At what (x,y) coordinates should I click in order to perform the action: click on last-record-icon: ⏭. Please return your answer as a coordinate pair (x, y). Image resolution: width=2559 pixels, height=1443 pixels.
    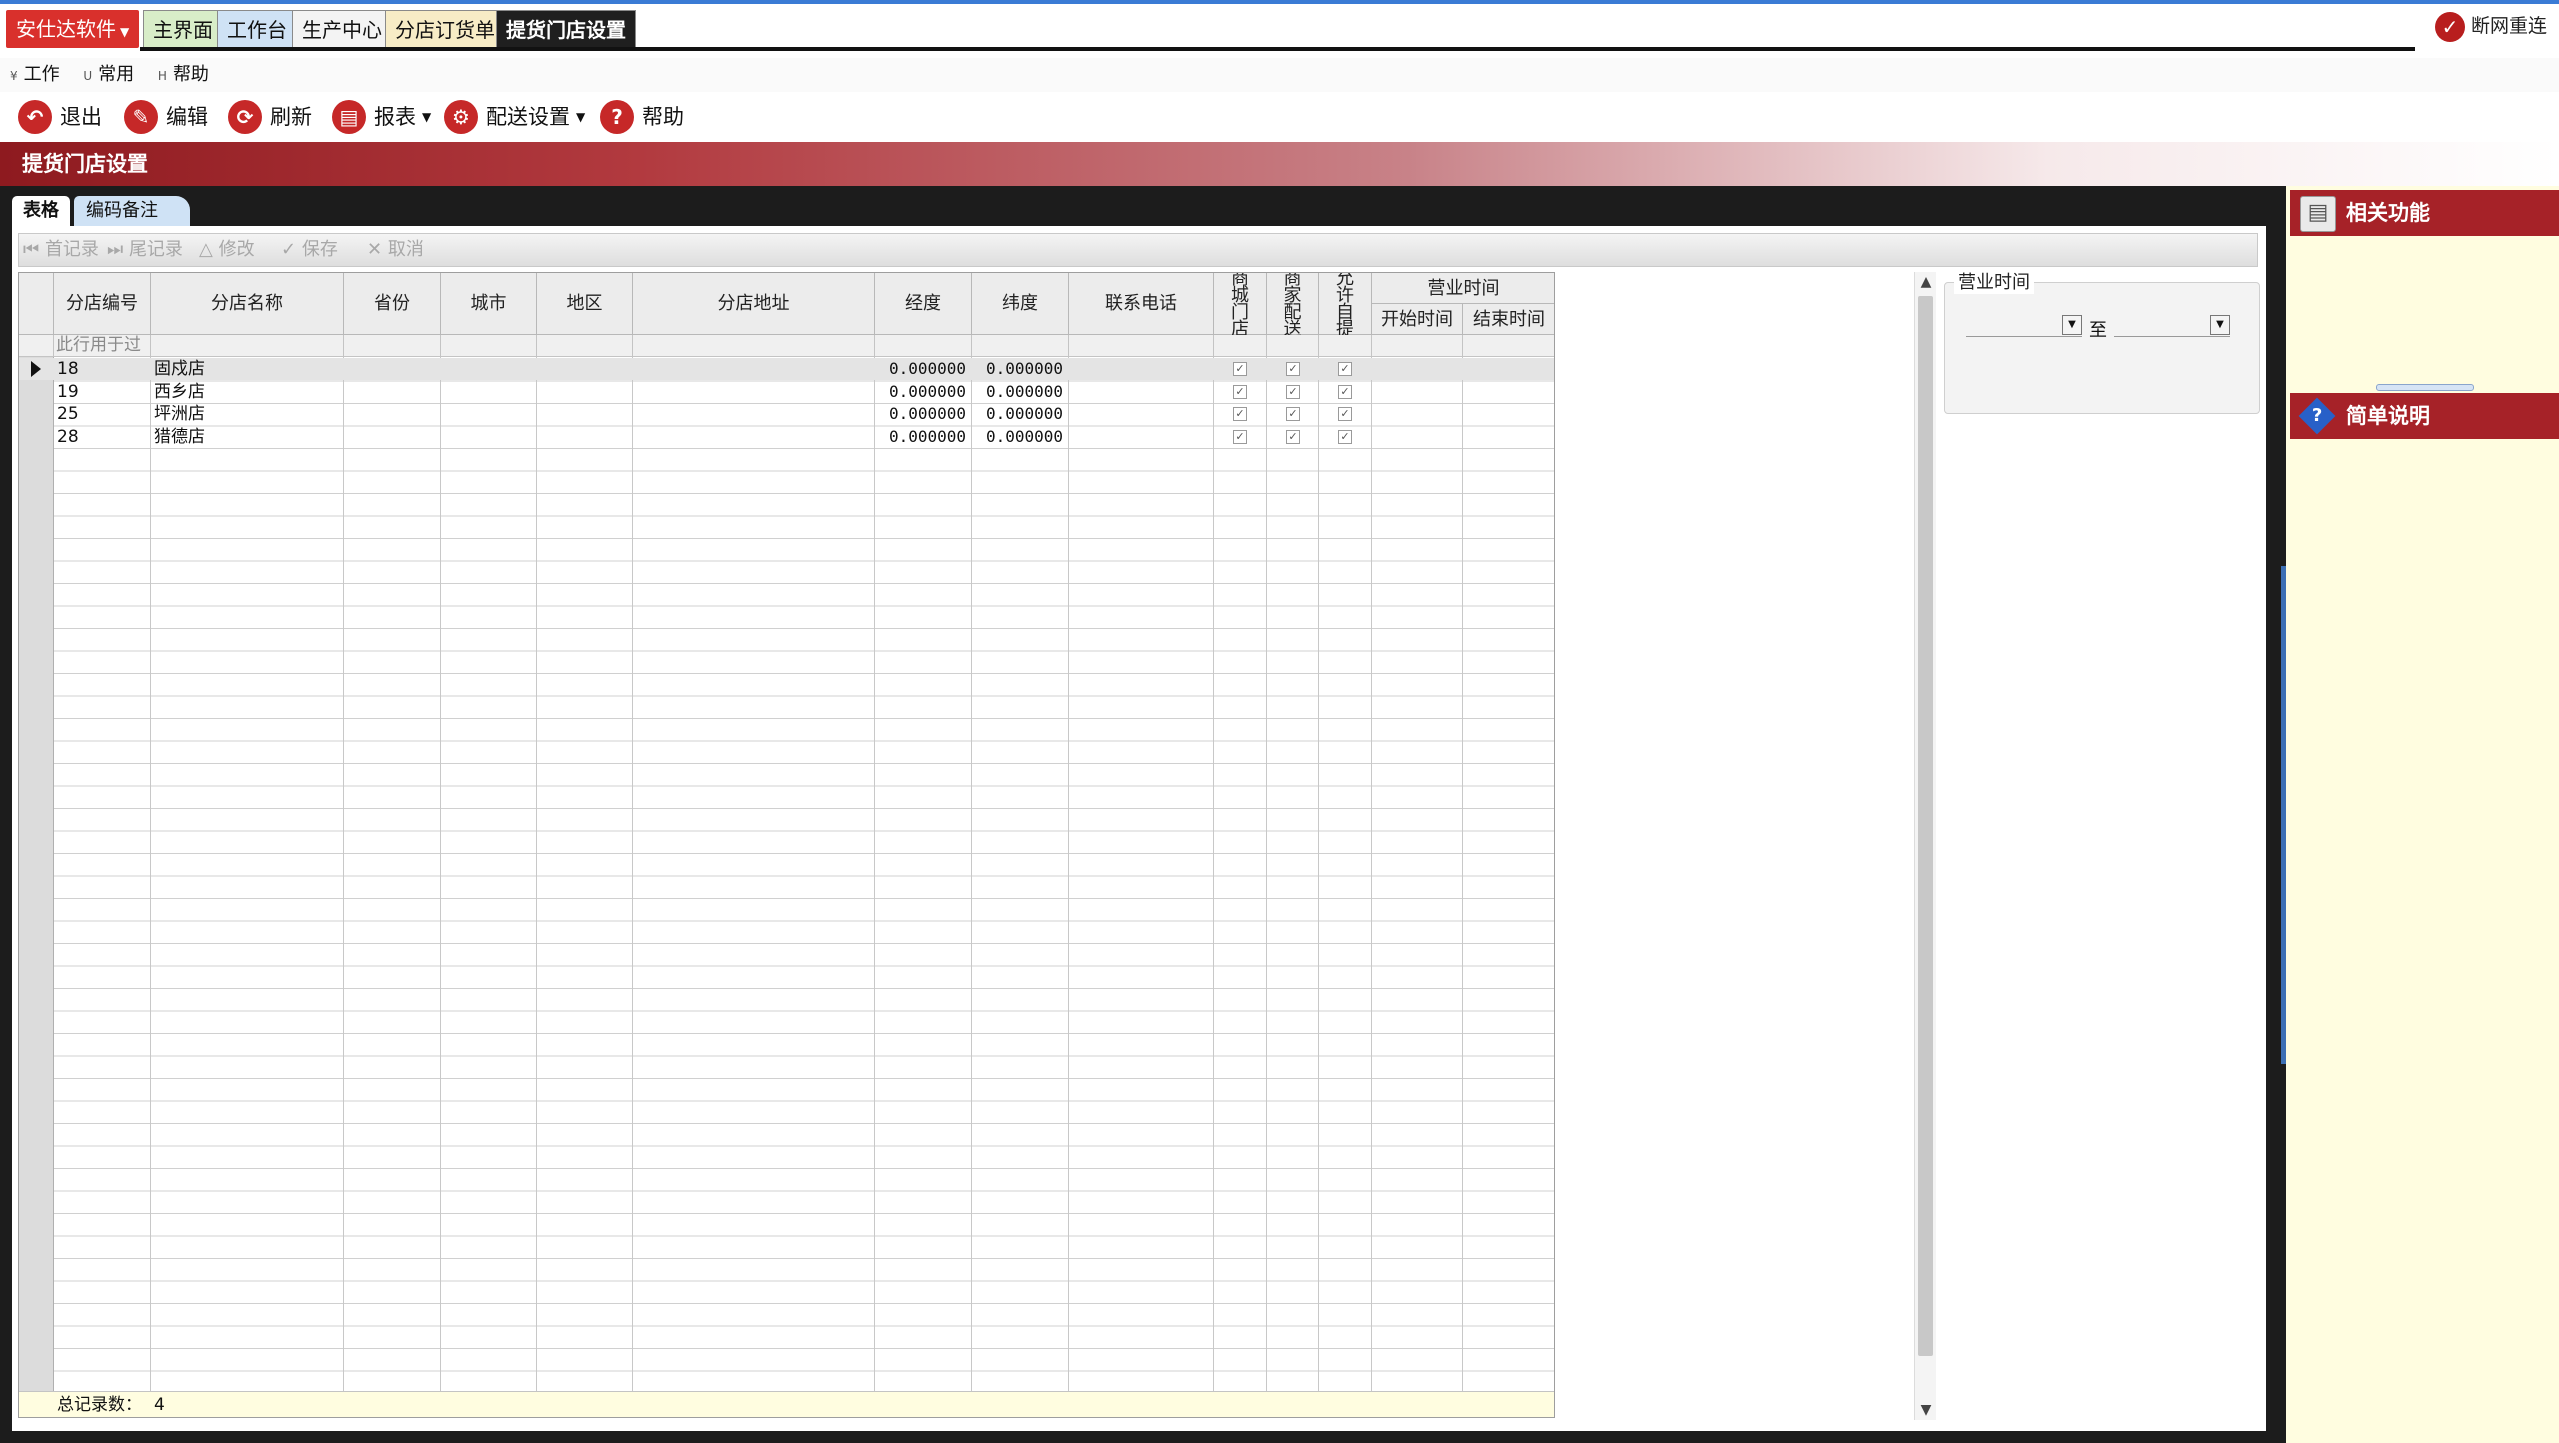
    Looking at the image, I should click on (115, 249).